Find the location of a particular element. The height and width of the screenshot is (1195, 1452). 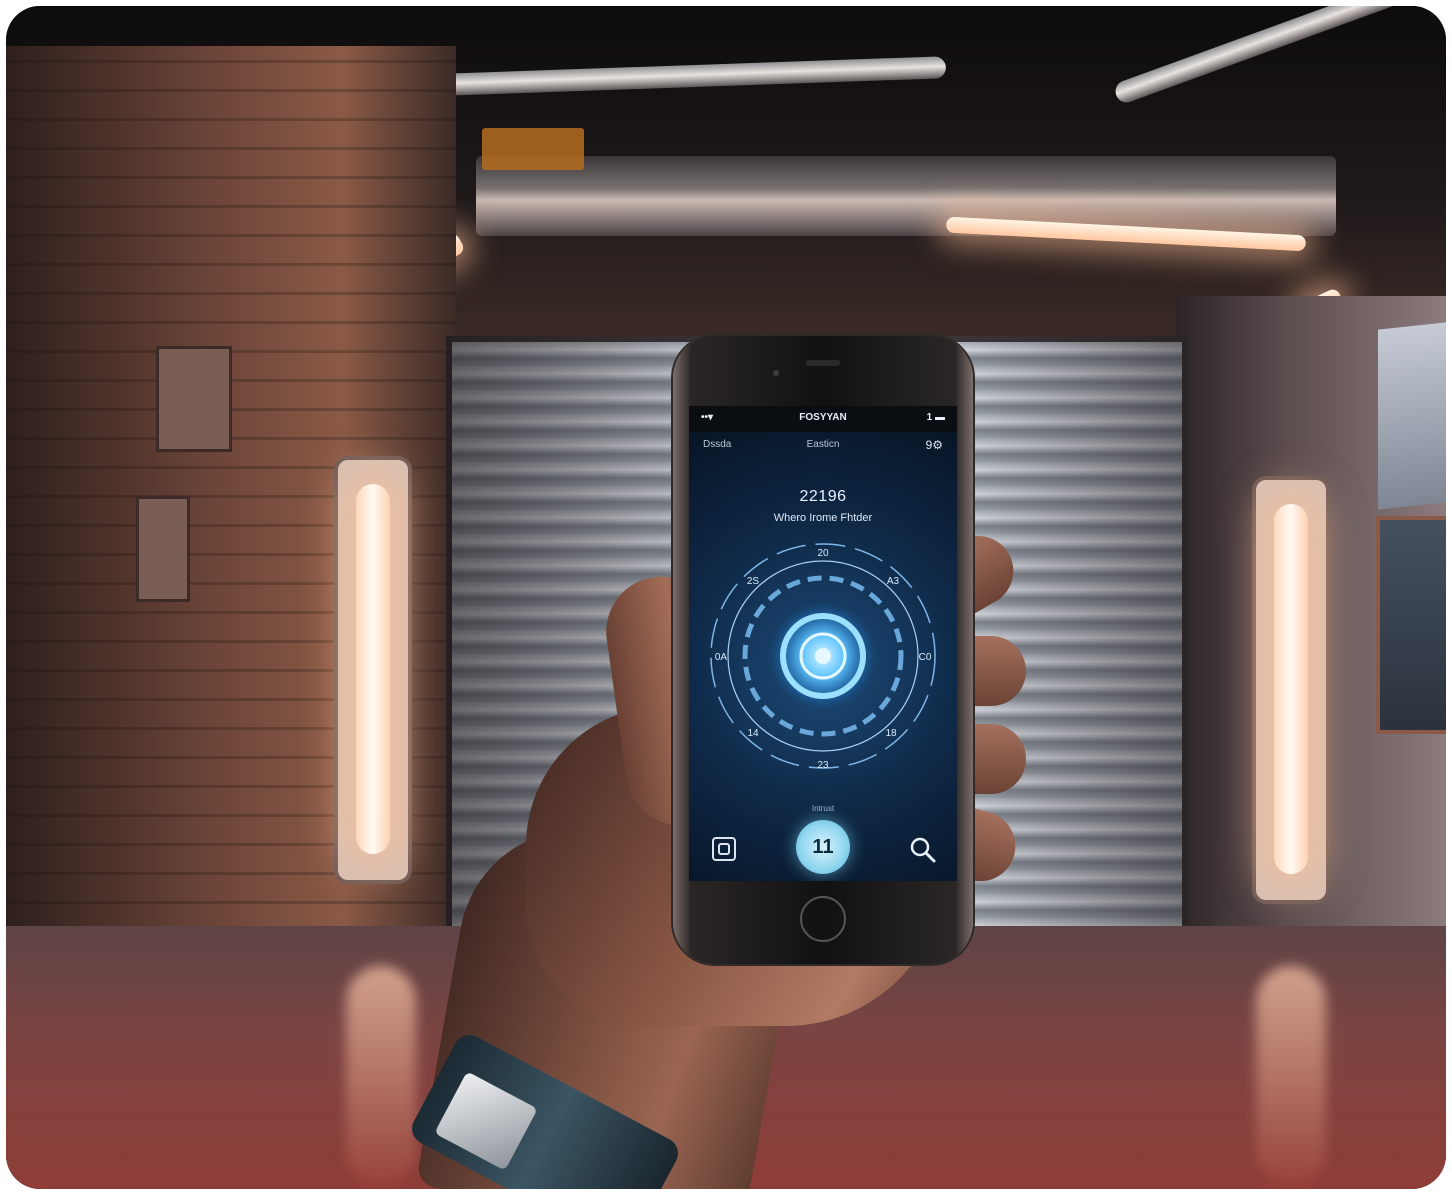

dial-label: 2S is located at coordinates (753, 581).